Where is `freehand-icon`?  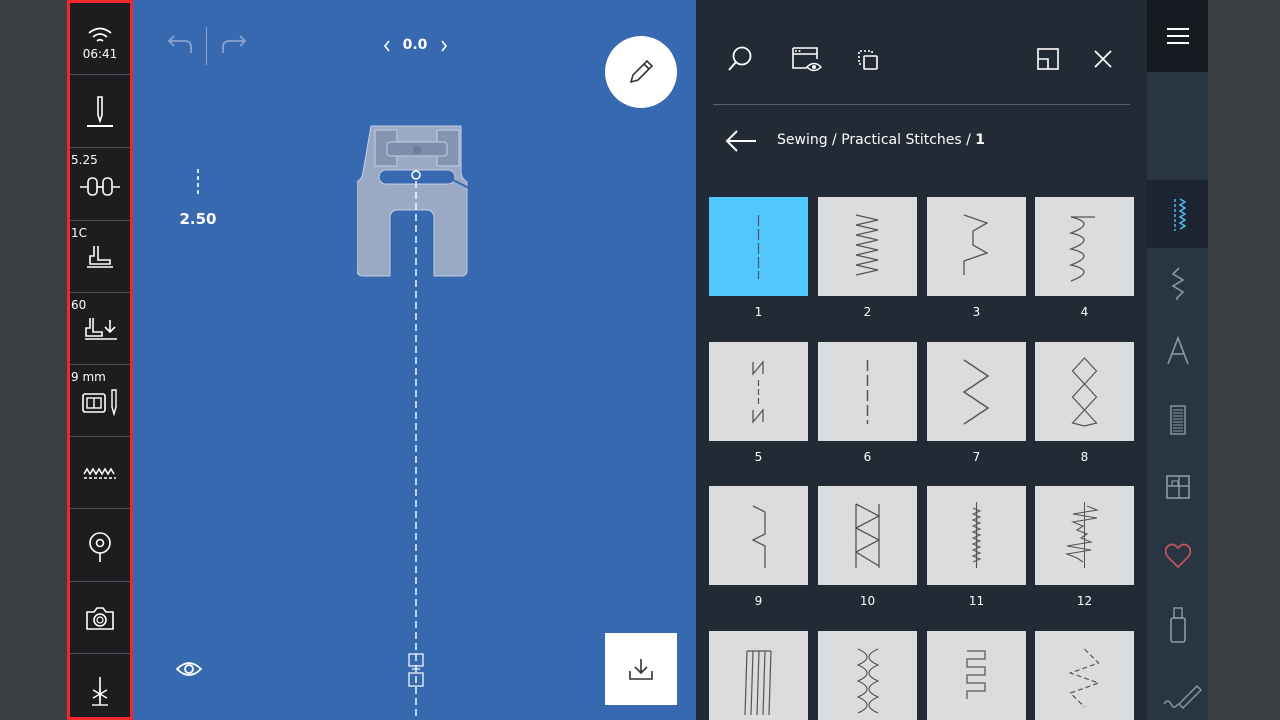 freehand-icon is located at coordinates (1182, 697).